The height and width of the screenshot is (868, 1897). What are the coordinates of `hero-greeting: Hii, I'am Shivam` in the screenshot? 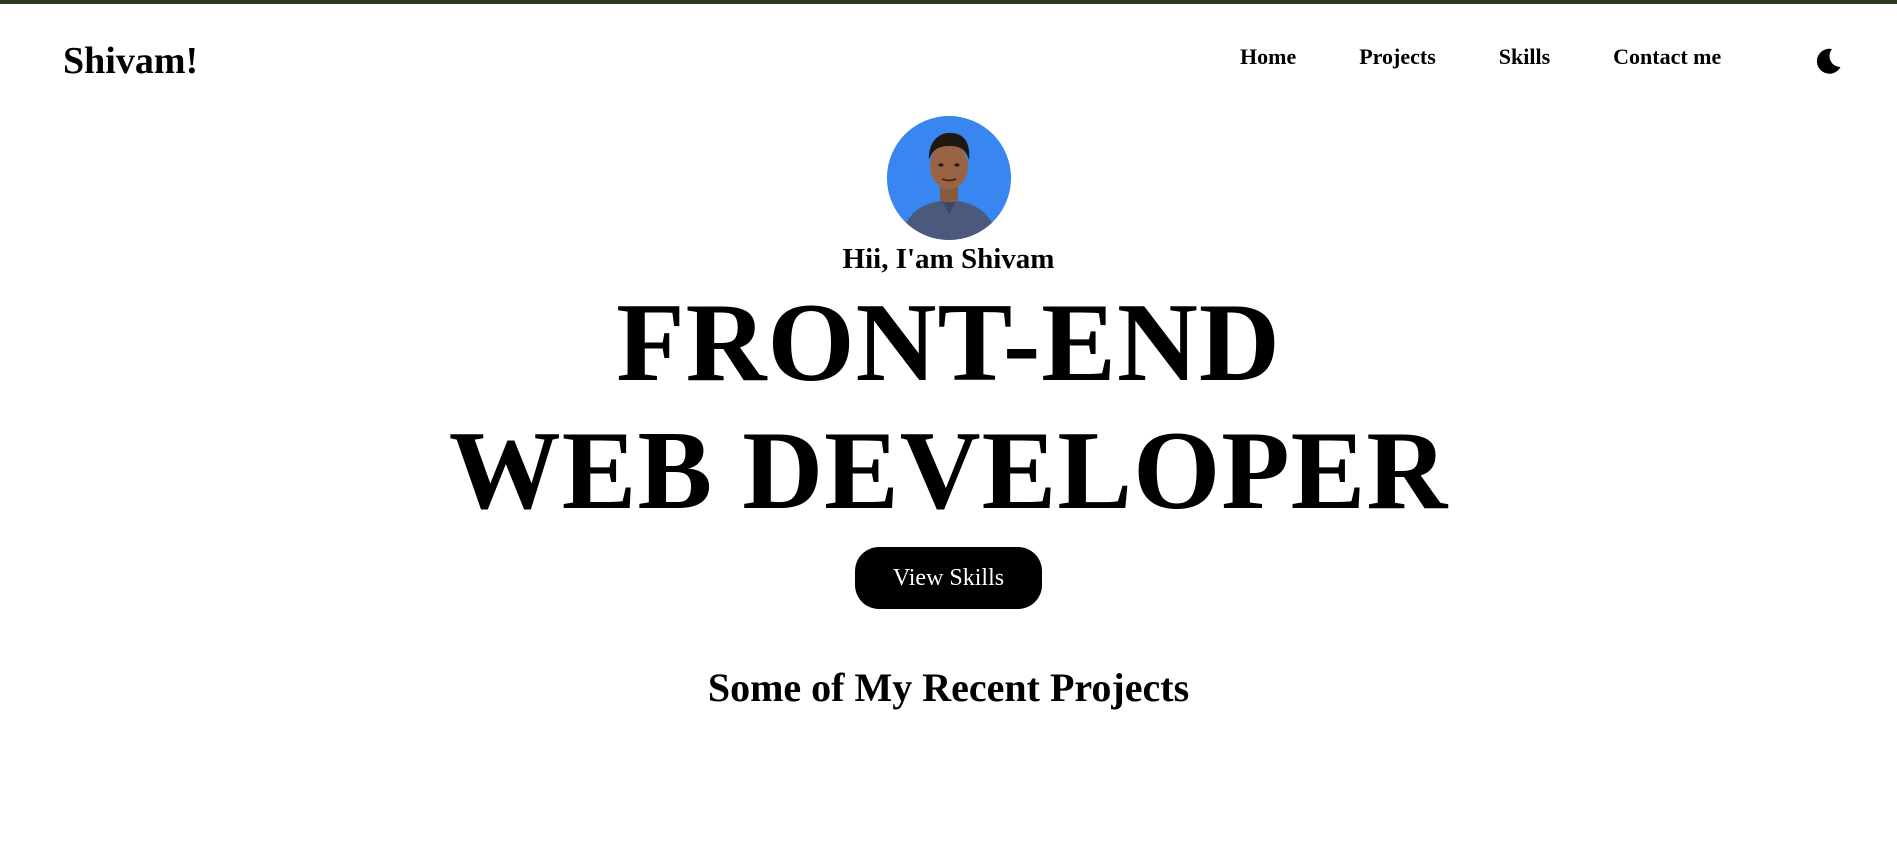 It's located at (948, 259).